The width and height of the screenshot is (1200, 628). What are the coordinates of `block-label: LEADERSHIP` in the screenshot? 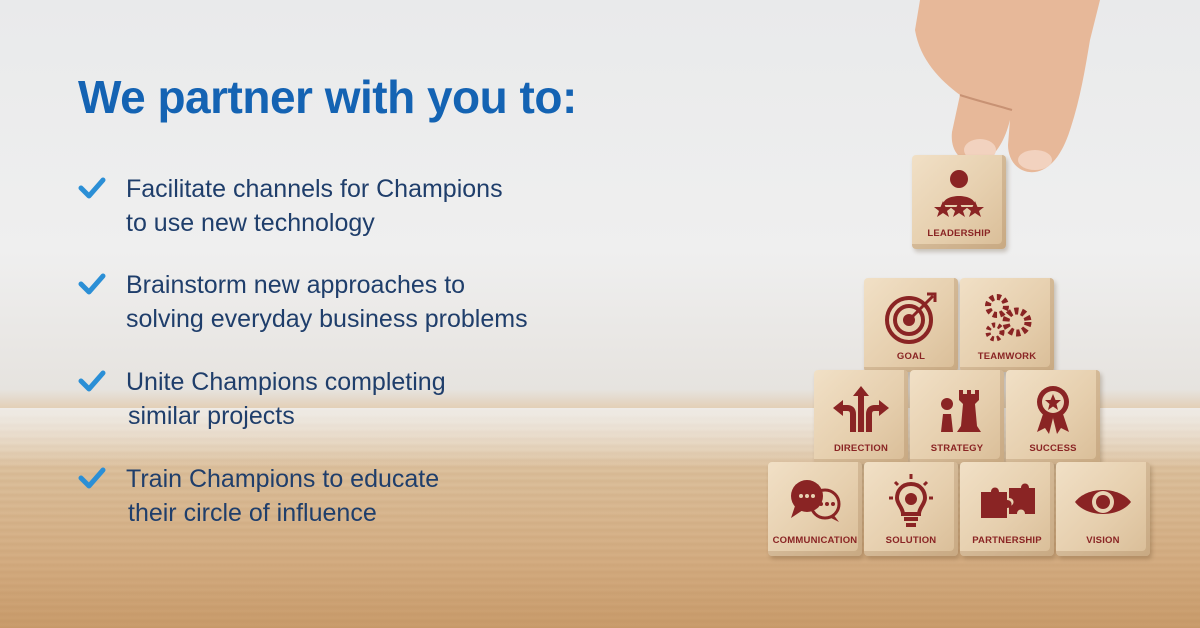 It's located at (959, 233).